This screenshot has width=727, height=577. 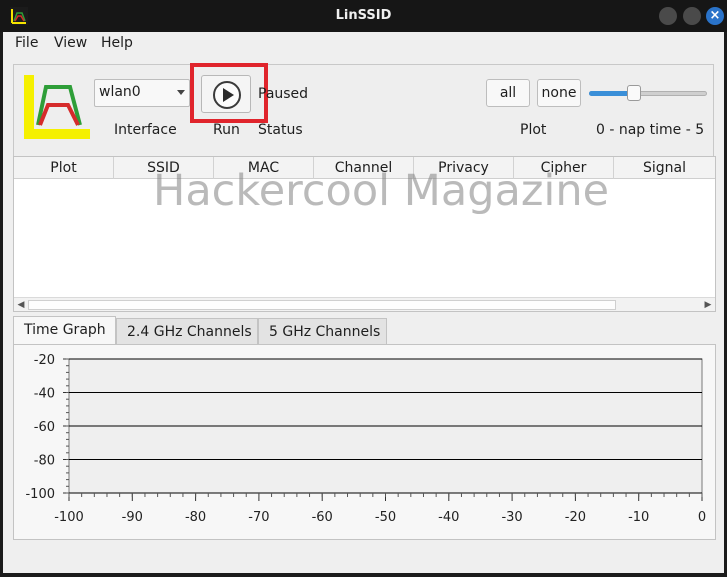 I want to click on x-tick-label: -100, so click(x=69, y=517).